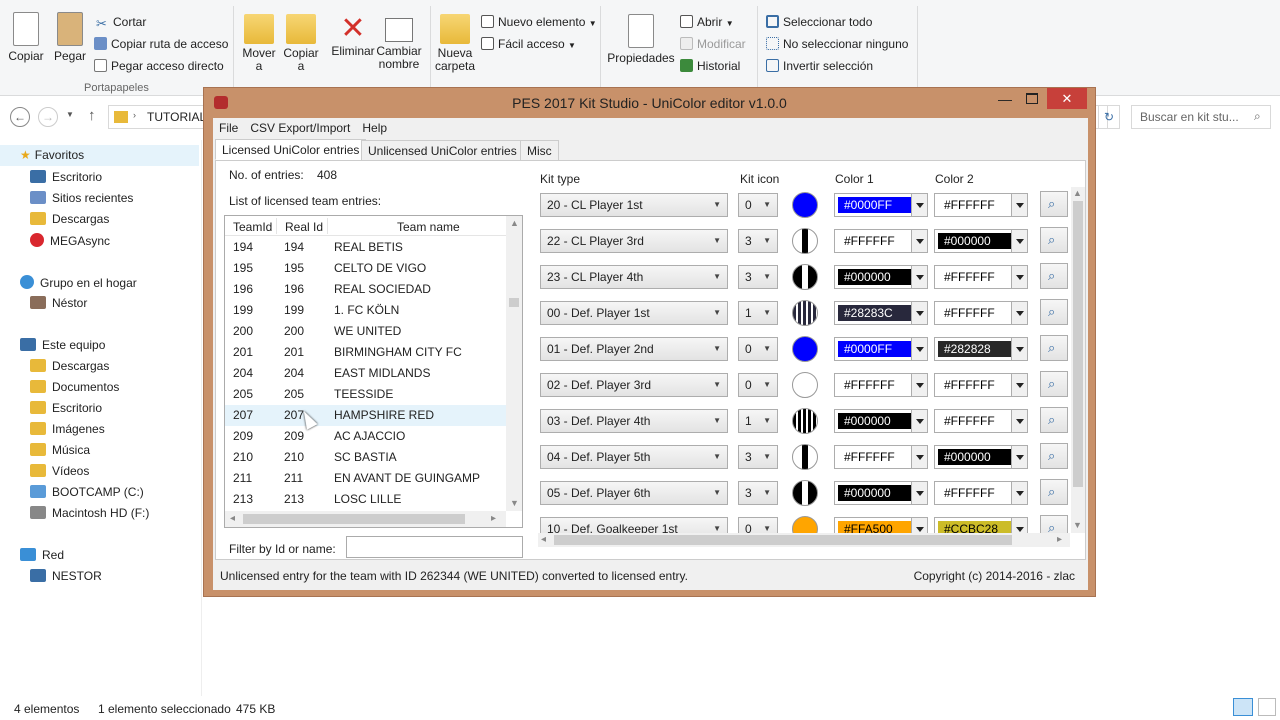 This screenshot has width=1280, height=720. I want to click on color1-picker: #FFA500, so click(881, 525).